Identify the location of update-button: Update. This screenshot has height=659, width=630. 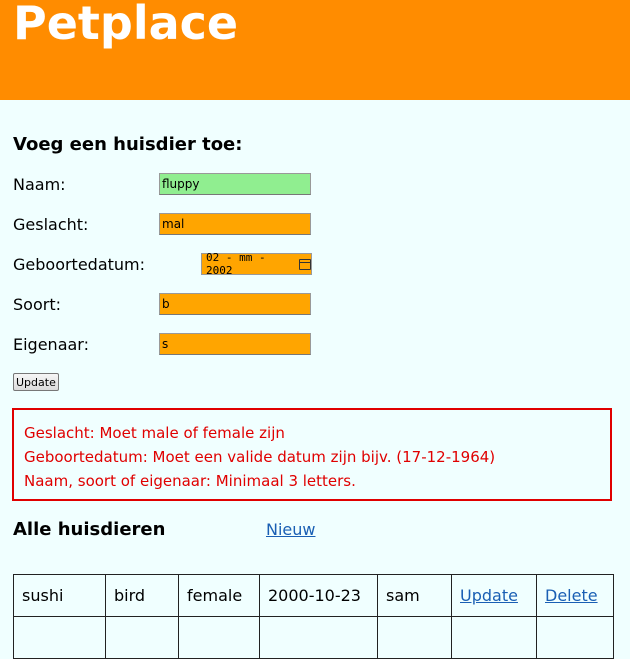
(36, 382).